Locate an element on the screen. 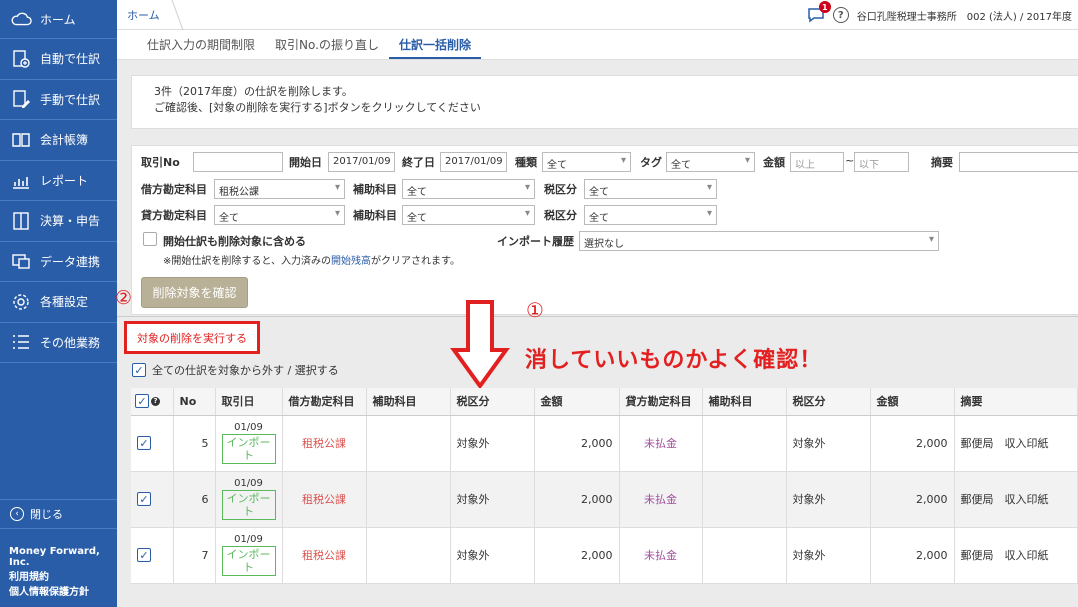 The height and width of the screenshot is (607, 1078). sidebar-item-label: 会計帳簿 is located at coordinates (64, 140).